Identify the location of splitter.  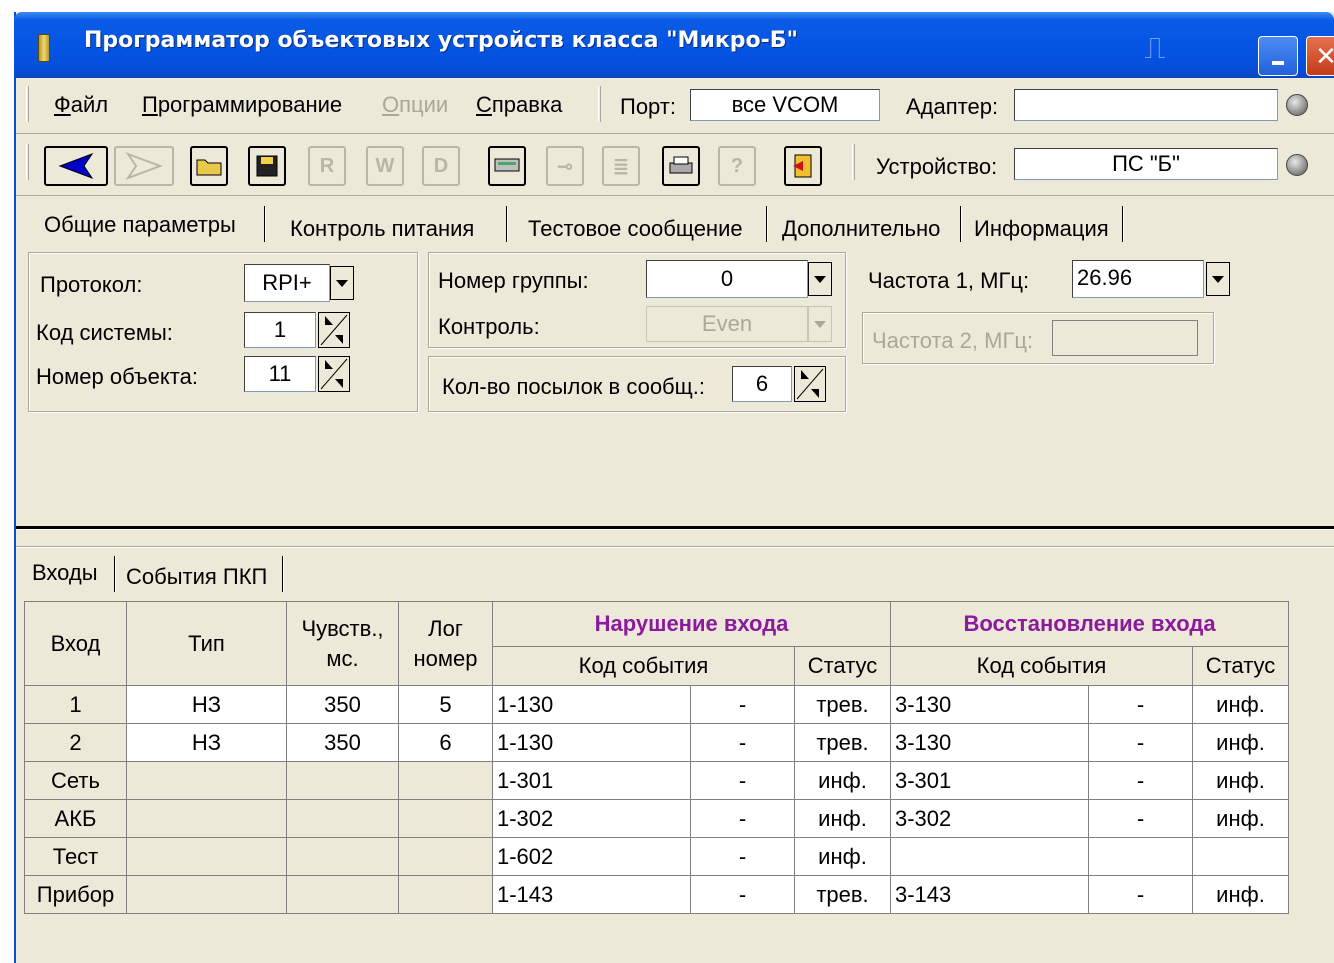
(675, 528).